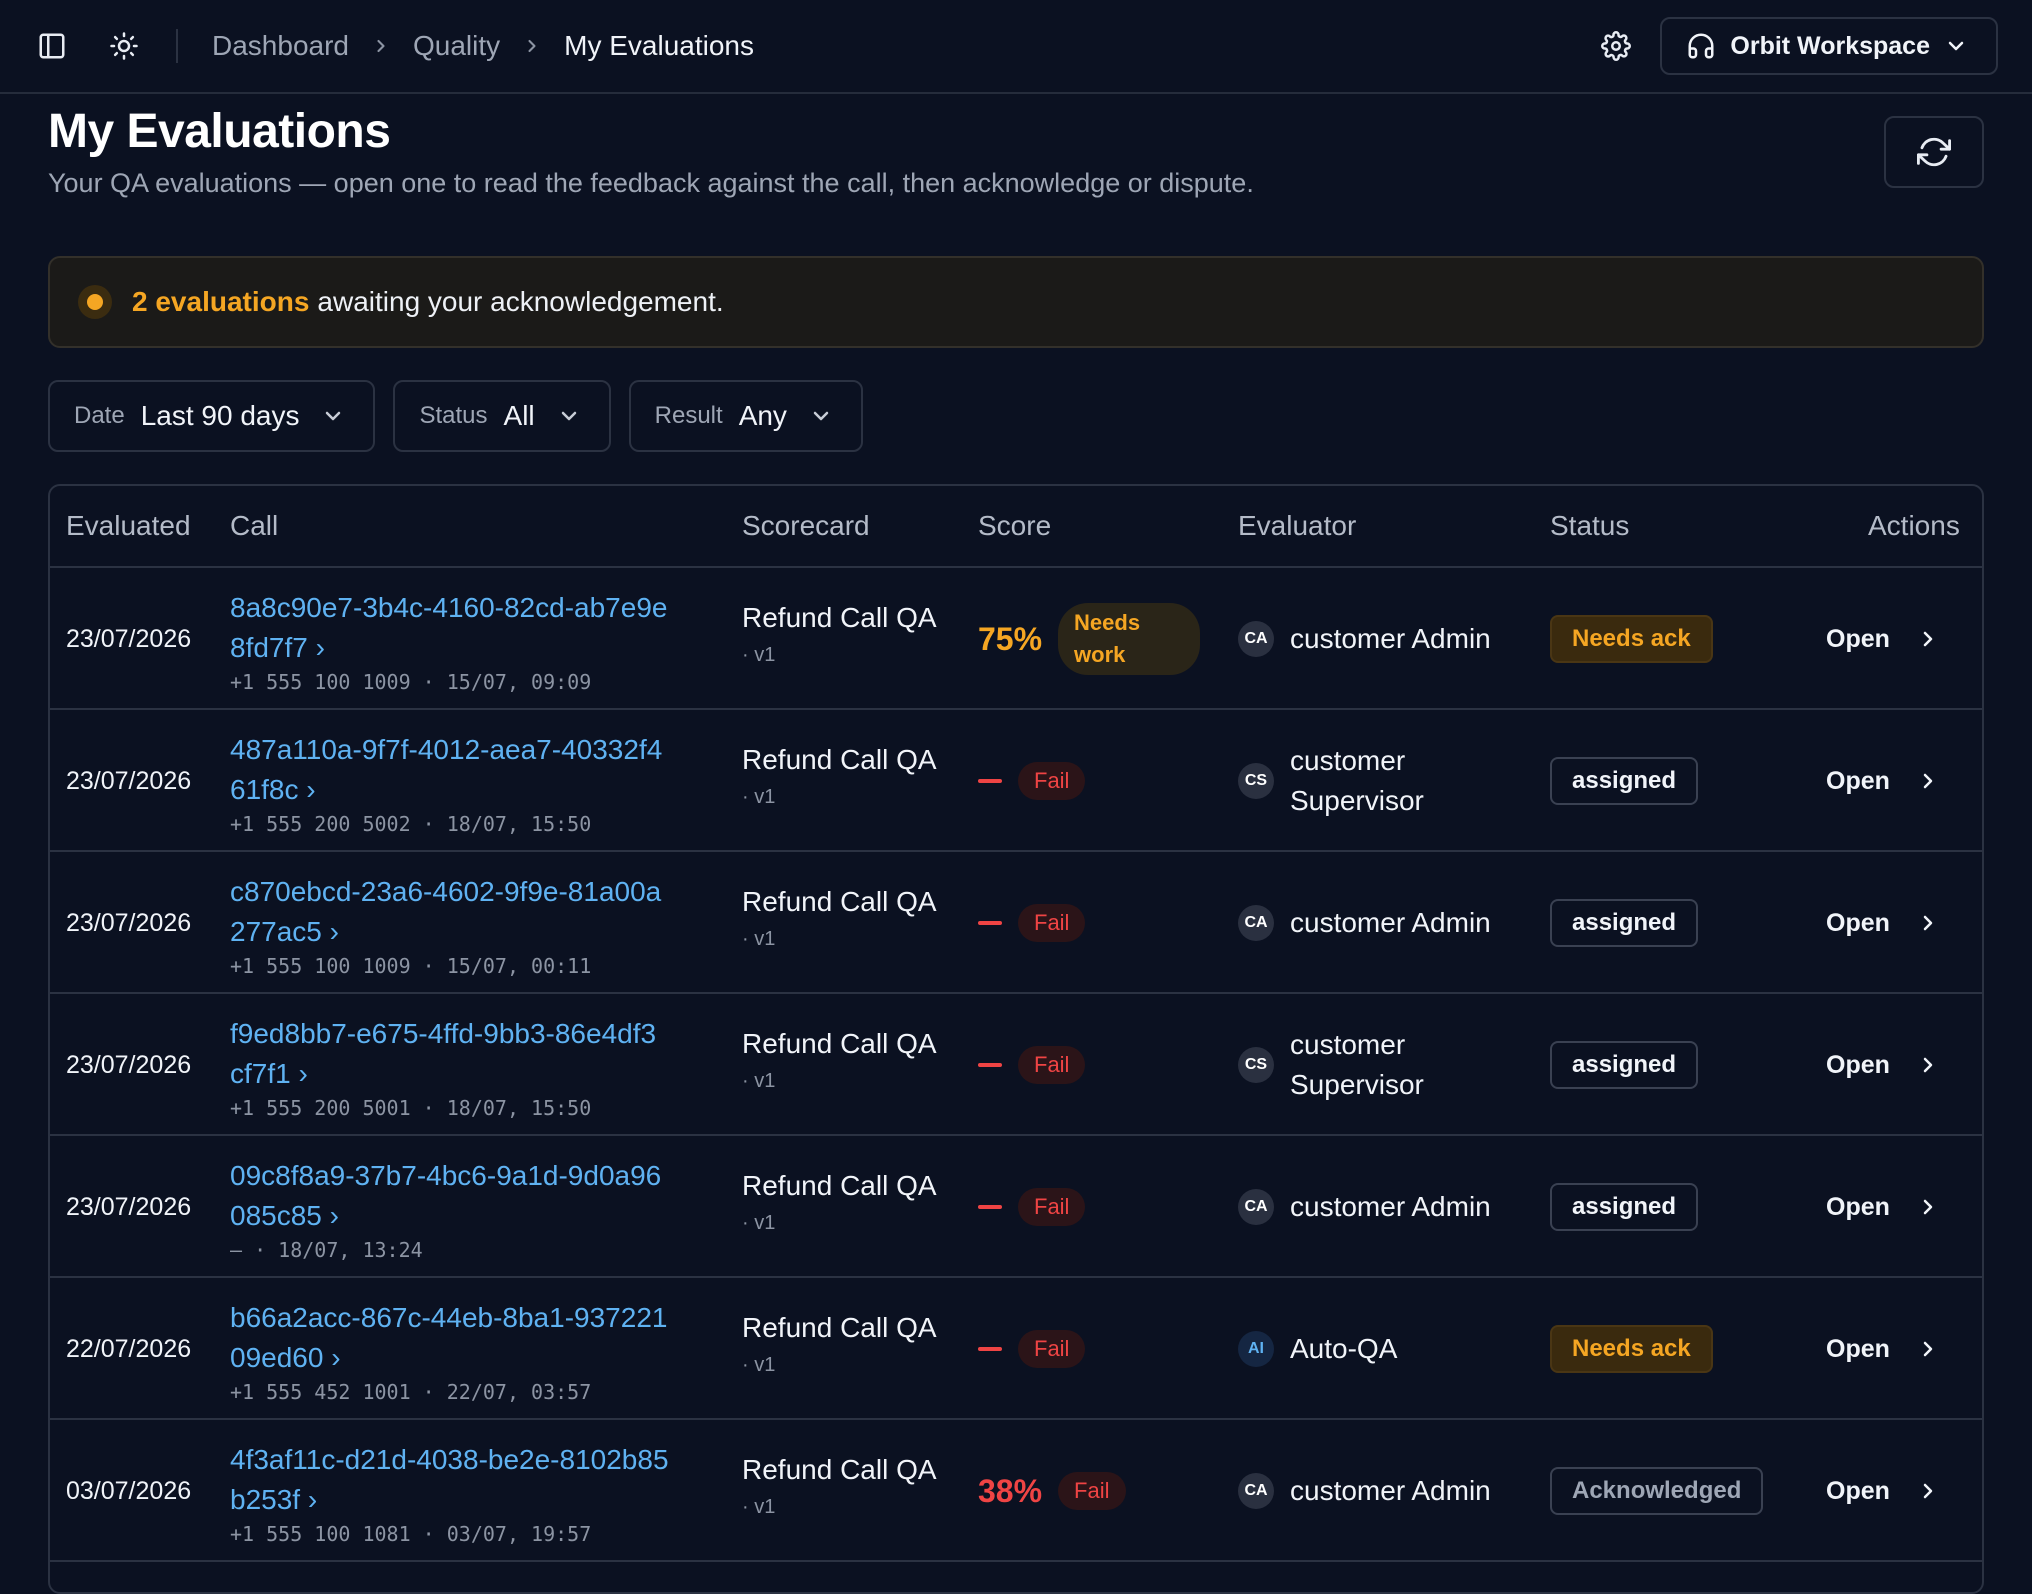 This screenshot has width=2032, height=1594. I want to click on call-link: b66a2acc-867c-44eb-8ba1-93722109ed60 ›, so click(450, 1338).